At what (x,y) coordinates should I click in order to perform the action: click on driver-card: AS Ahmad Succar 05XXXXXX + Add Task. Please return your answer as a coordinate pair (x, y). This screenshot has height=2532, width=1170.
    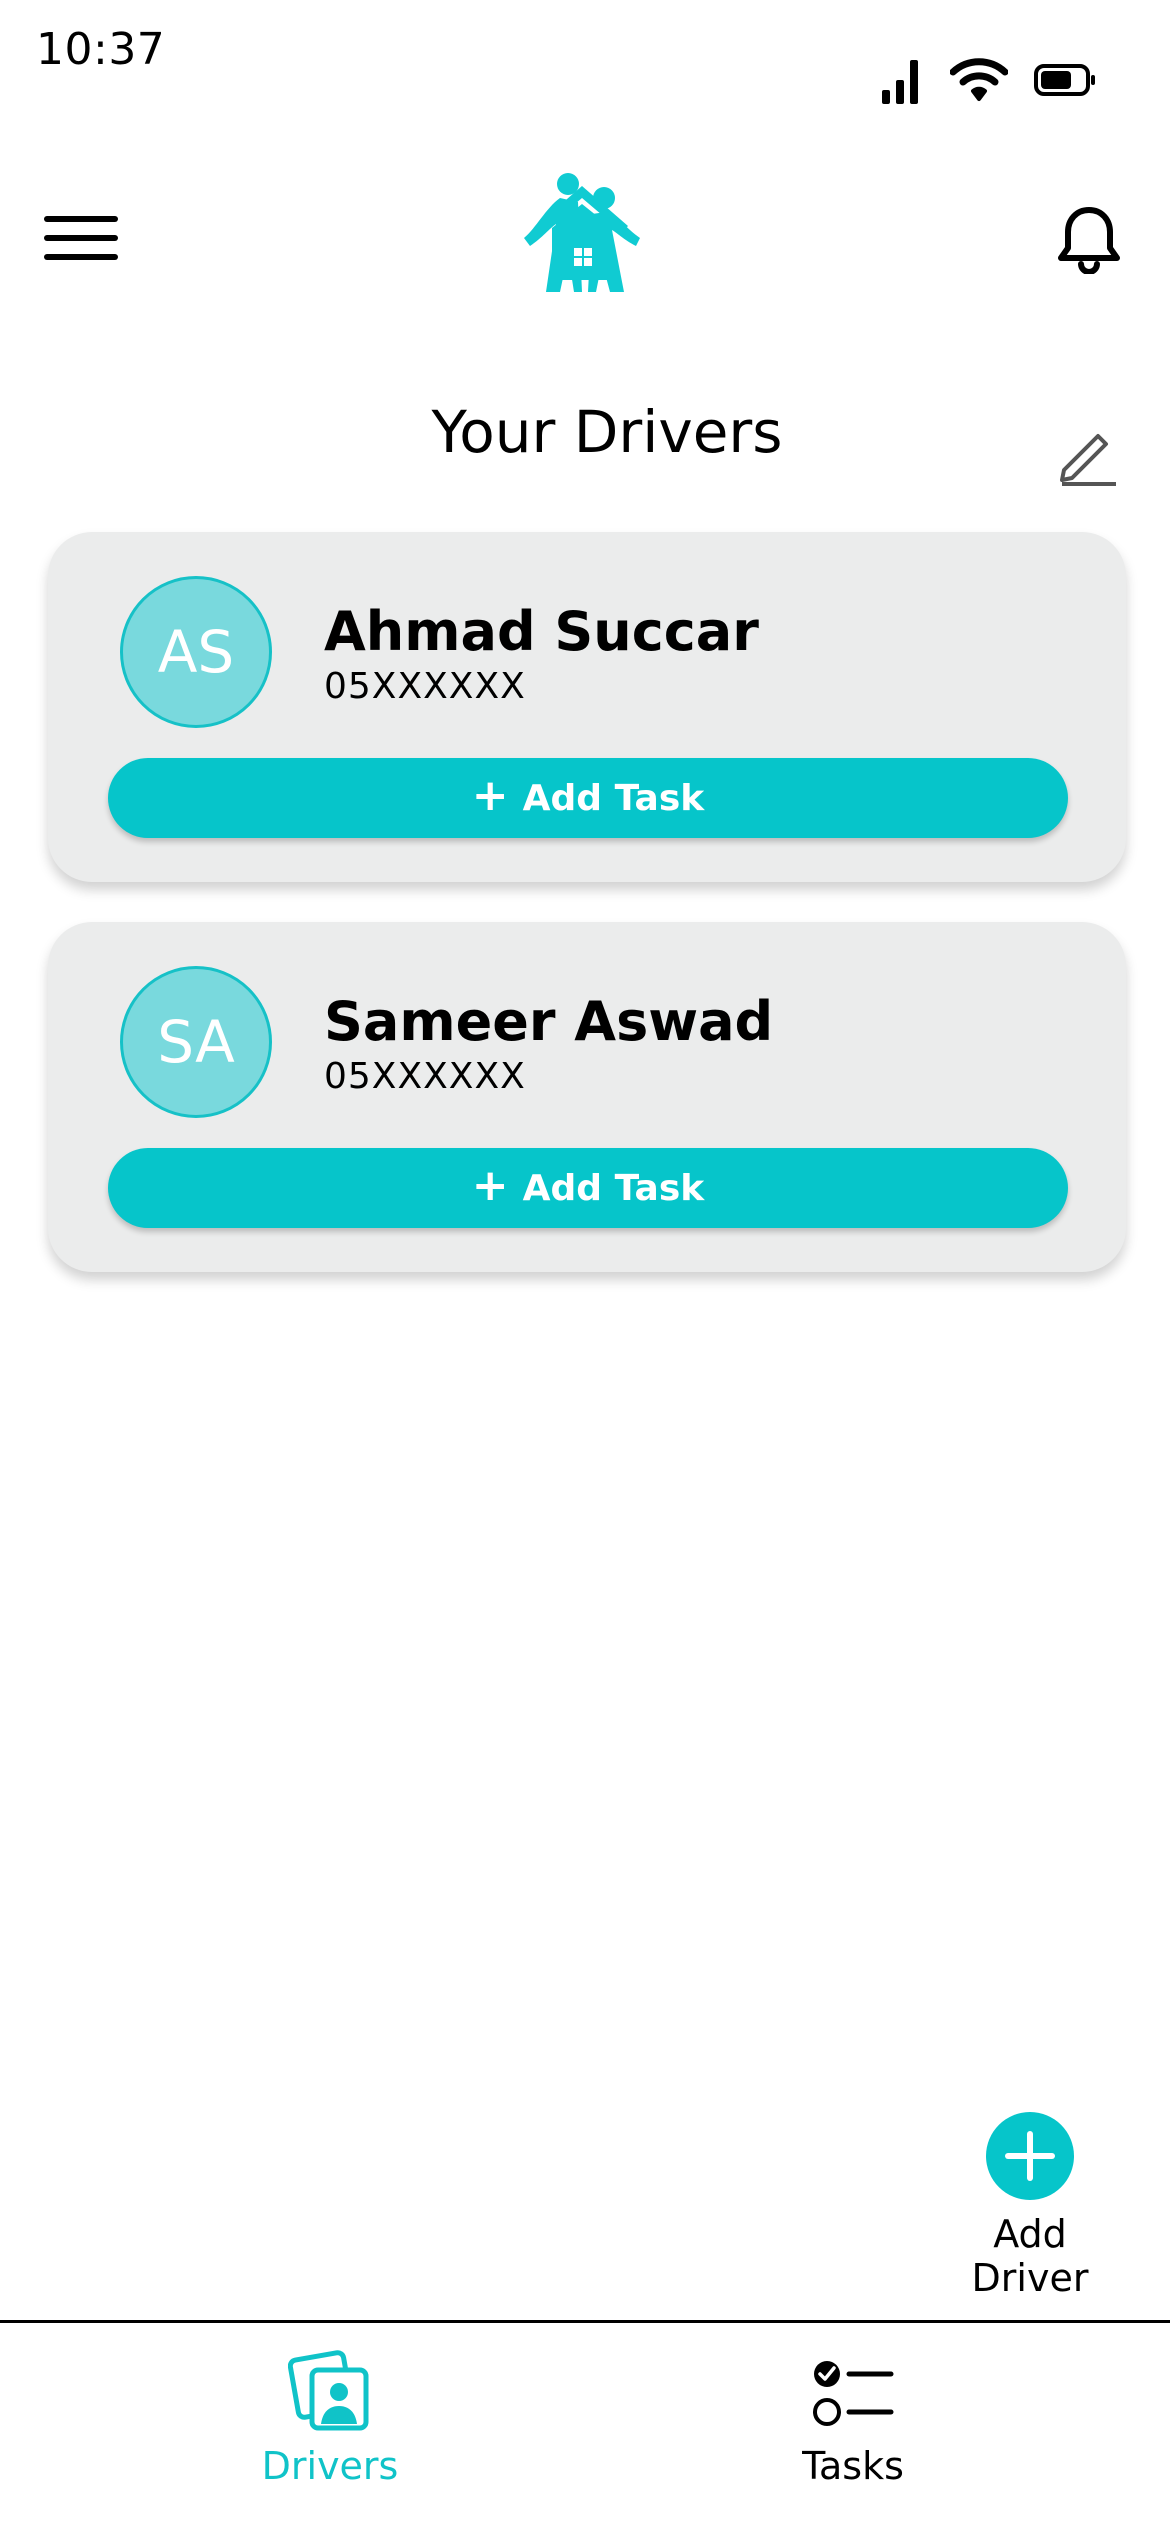
    Looking at the image, I should click on (587, 707).